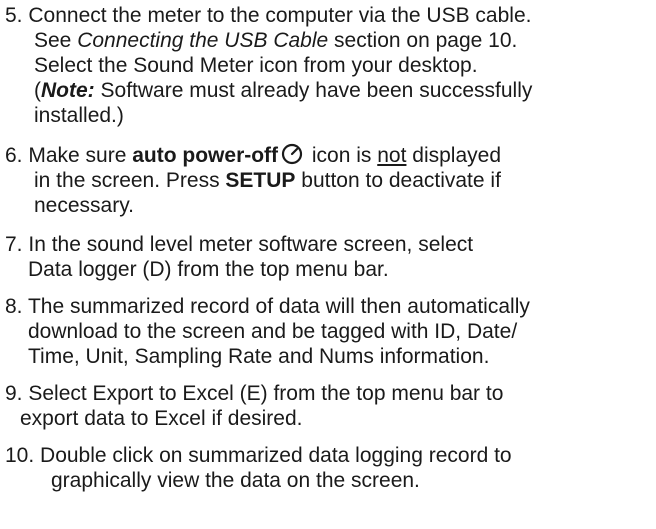 The height and width of the screenshot is (529, 656). What do you see at coordinates (292, 154) in the screenshot?
I see `auto-power-off-icon` at bounding box center [292, 154].